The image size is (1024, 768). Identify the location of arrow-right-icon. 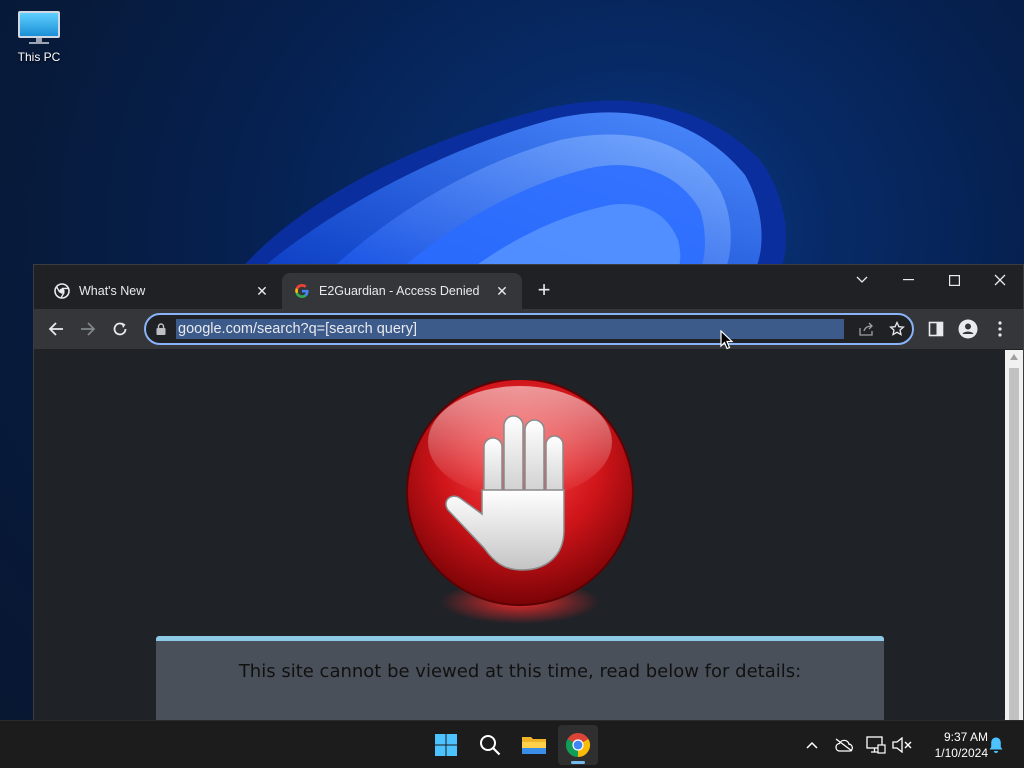
(88, 329).